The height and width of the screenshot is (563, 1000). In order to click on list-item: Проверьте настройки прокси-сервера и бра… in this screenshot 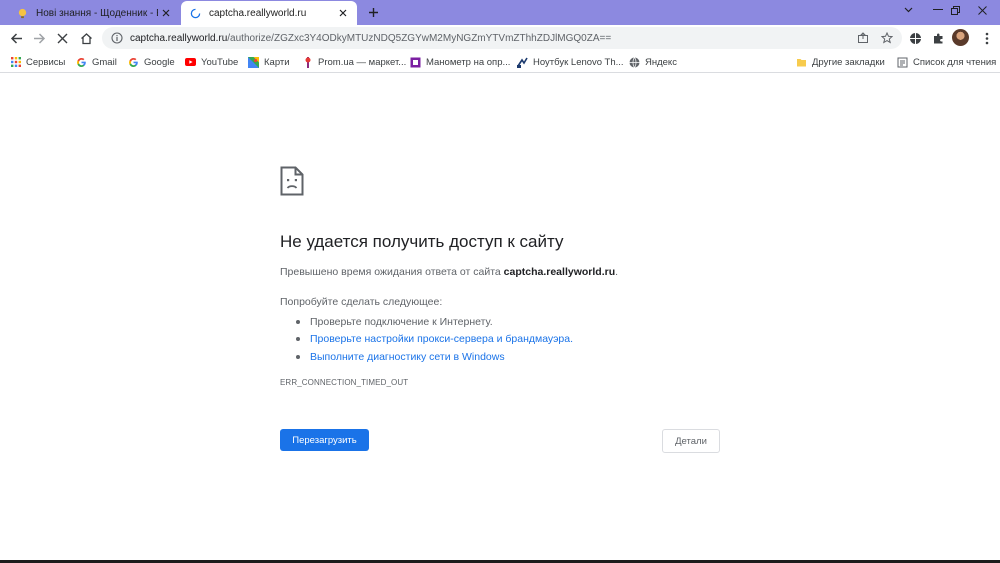, I will do `click(434, 340)`.